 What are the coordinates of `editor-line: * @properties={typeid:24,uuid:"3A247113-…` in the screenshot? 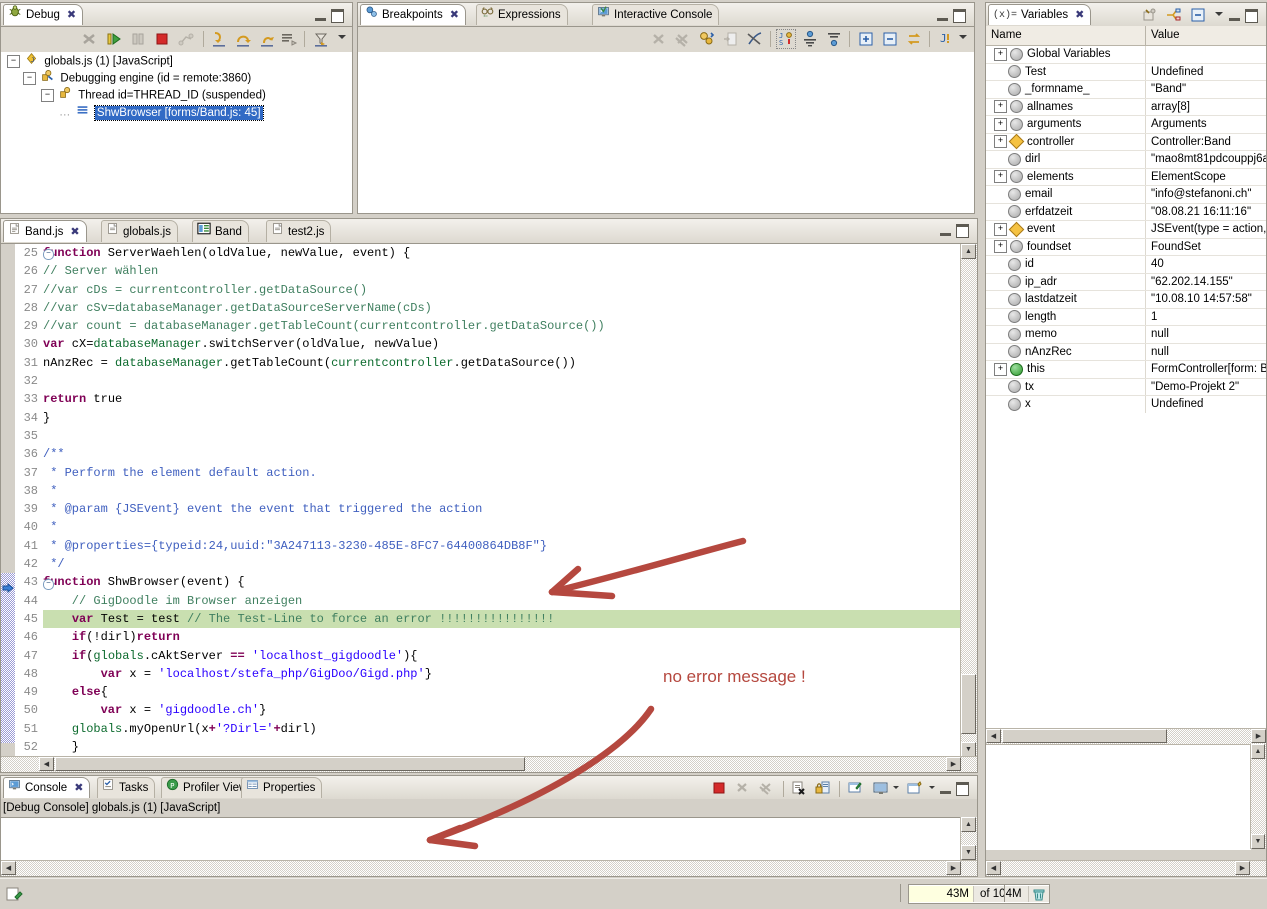 It's located at (510, 546).